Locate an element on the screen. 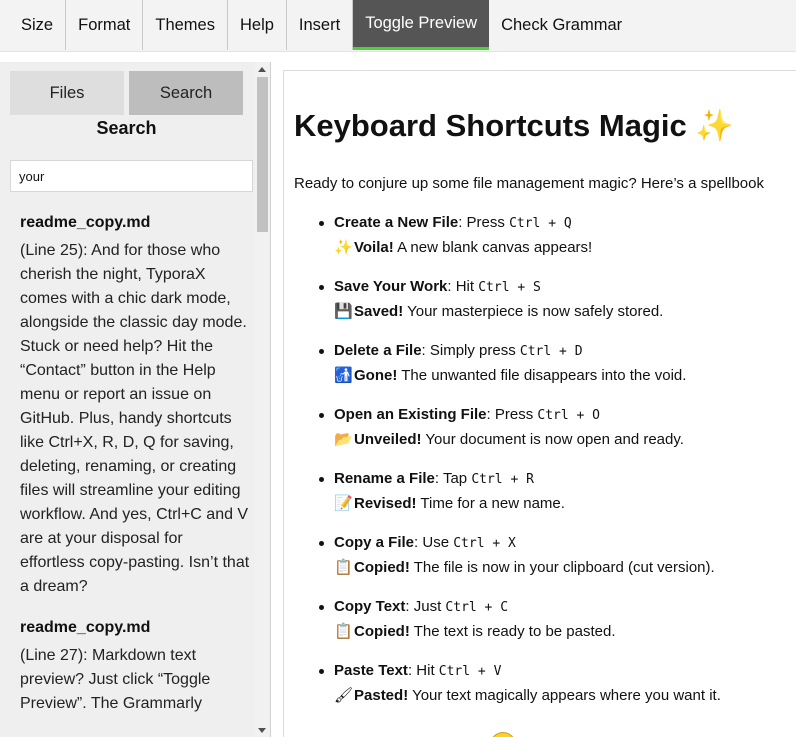 The height and width of the screenshot is (737, 796). shortcut-keys: Ctrl + O is located at coordinates (569, 415).